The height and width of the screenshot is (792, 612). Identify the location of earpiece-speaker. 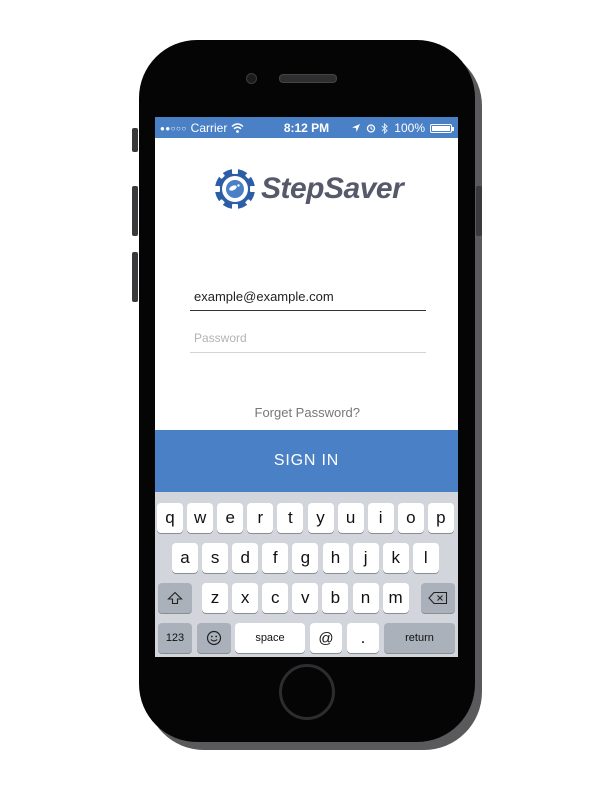
(308, 78).